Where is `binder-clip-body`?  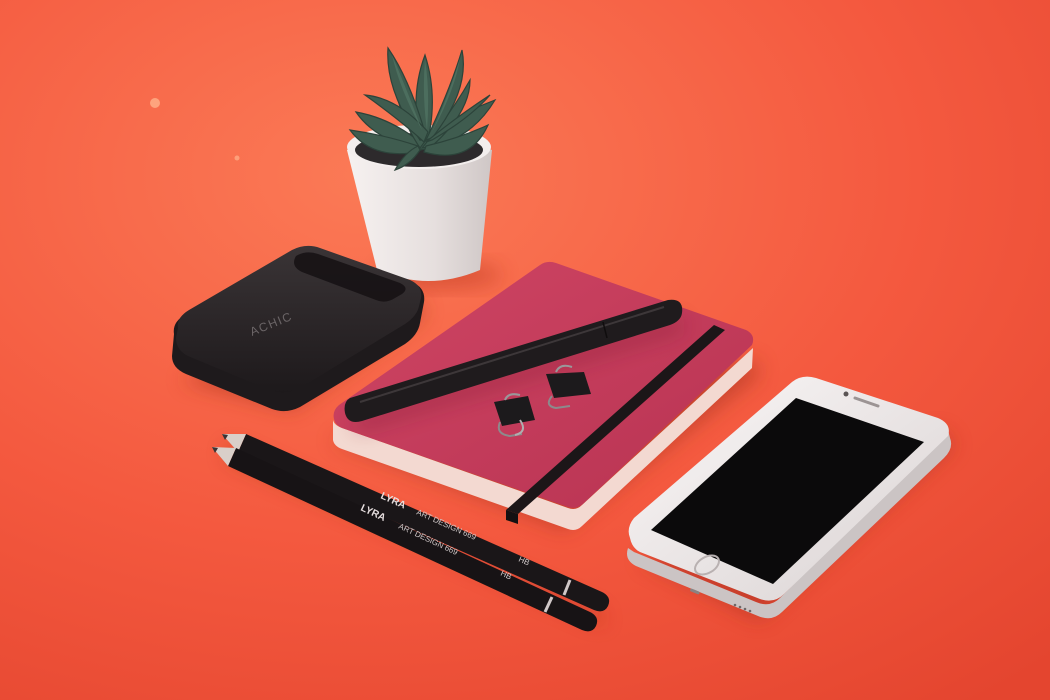 binder-clip-body is located at coordinates (568, 385).